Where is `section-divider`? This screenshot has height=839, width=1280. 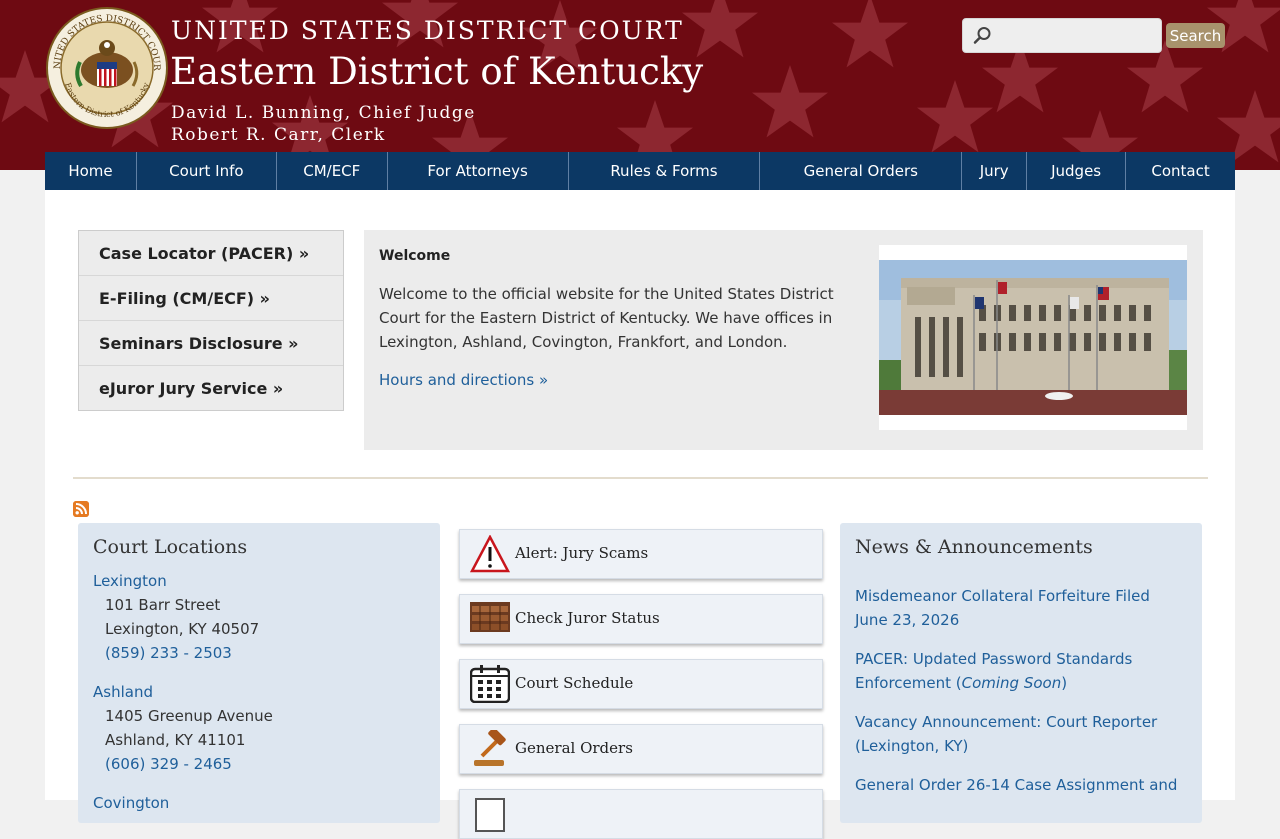 section-divider is located at coordinates (640, 478).